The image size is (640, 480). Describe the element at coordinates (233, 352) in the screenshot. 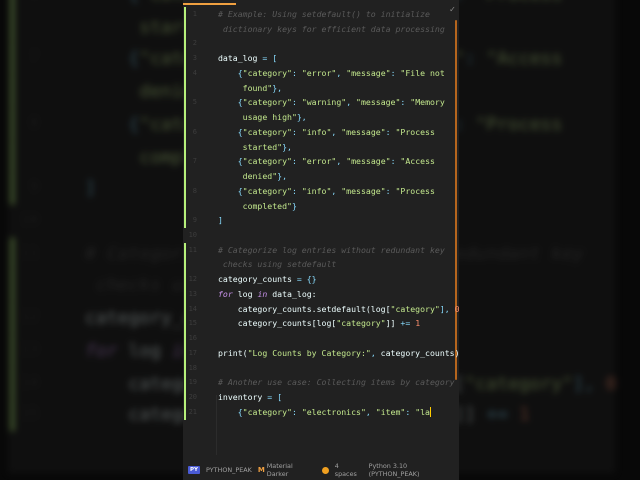

I see `code-token-tx: print(` at that location.